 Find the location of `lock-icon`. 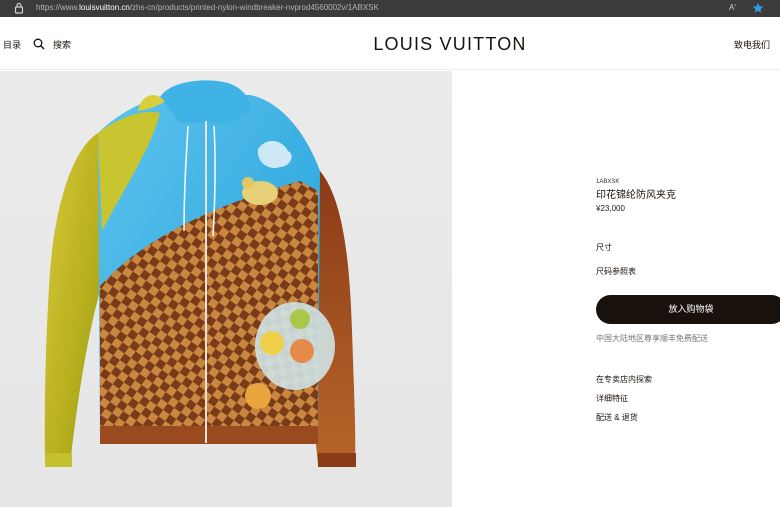

lock-icon is located at coordinates (19, 8).